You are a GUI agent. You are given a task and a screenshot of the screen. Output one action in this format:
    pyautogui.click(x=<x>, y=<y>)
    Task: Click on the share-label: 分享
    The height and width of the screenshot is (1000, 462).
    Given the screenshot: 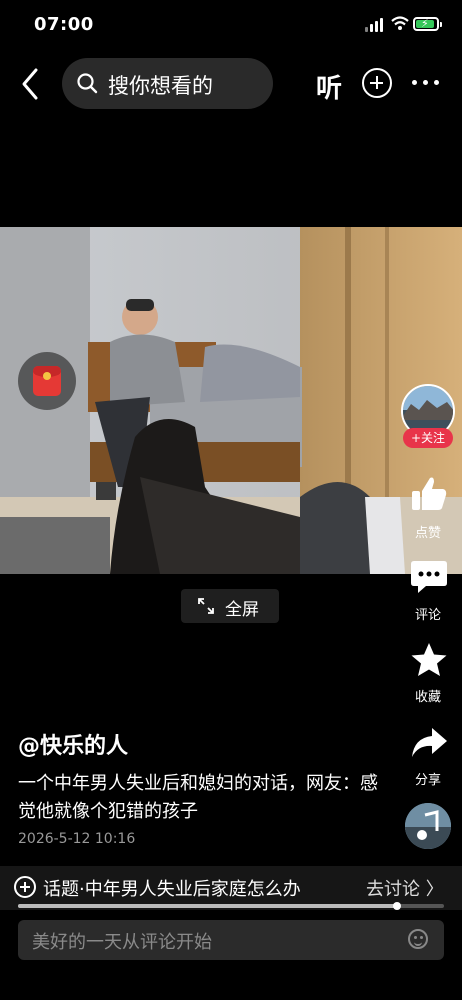 What is the action you would take?
    pyautogui.click(x=427, y=780)
    